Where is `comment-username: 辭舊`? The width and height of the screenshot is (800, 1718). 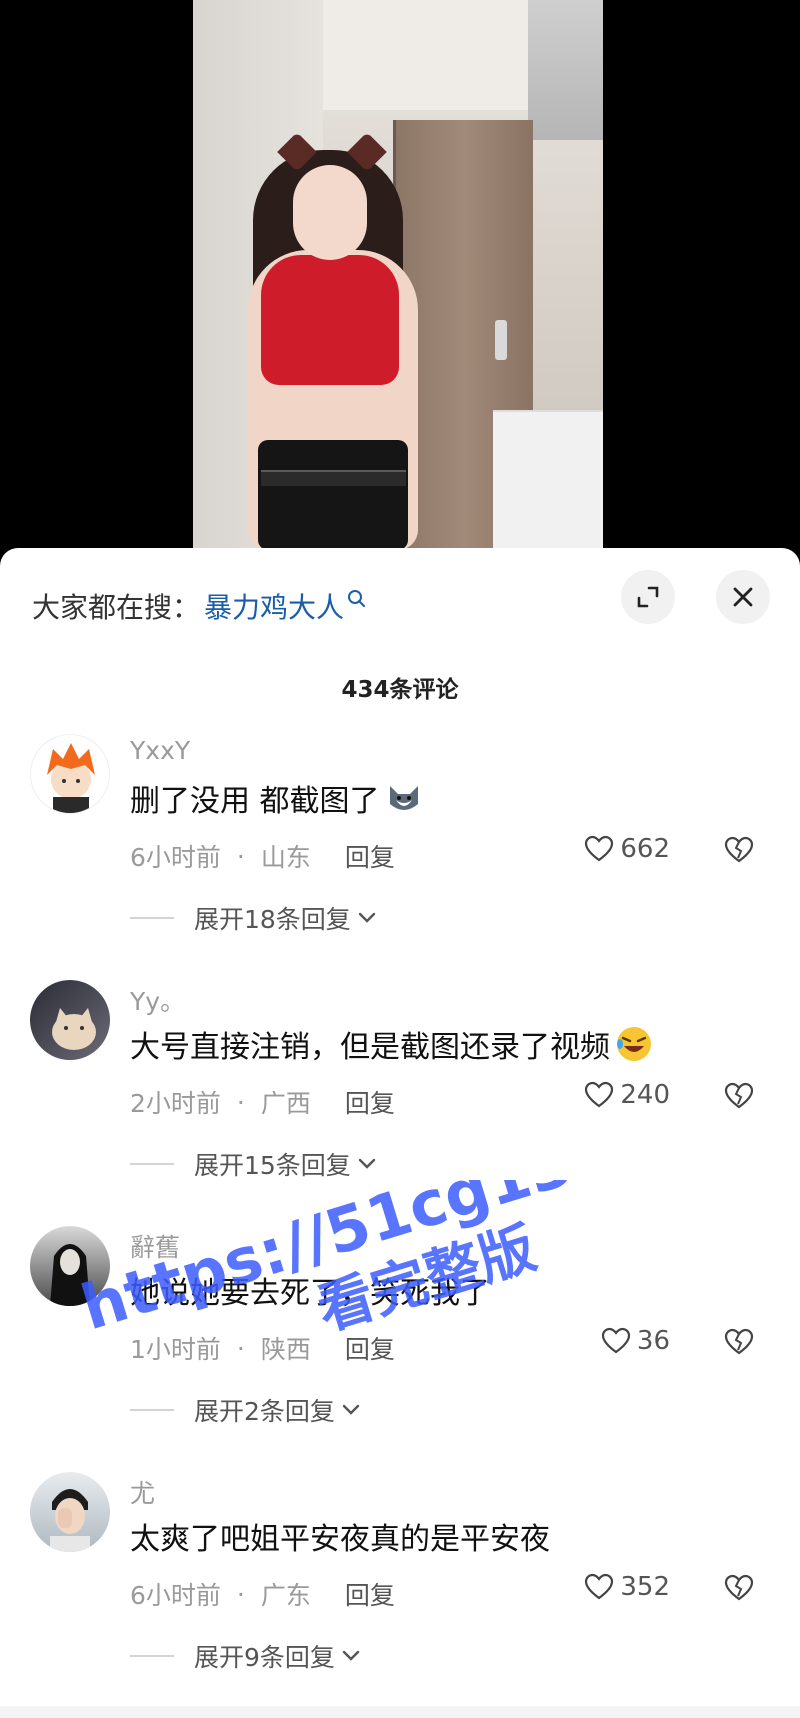
comment-username: 辭舊 is located at coordinates (155, 1246).